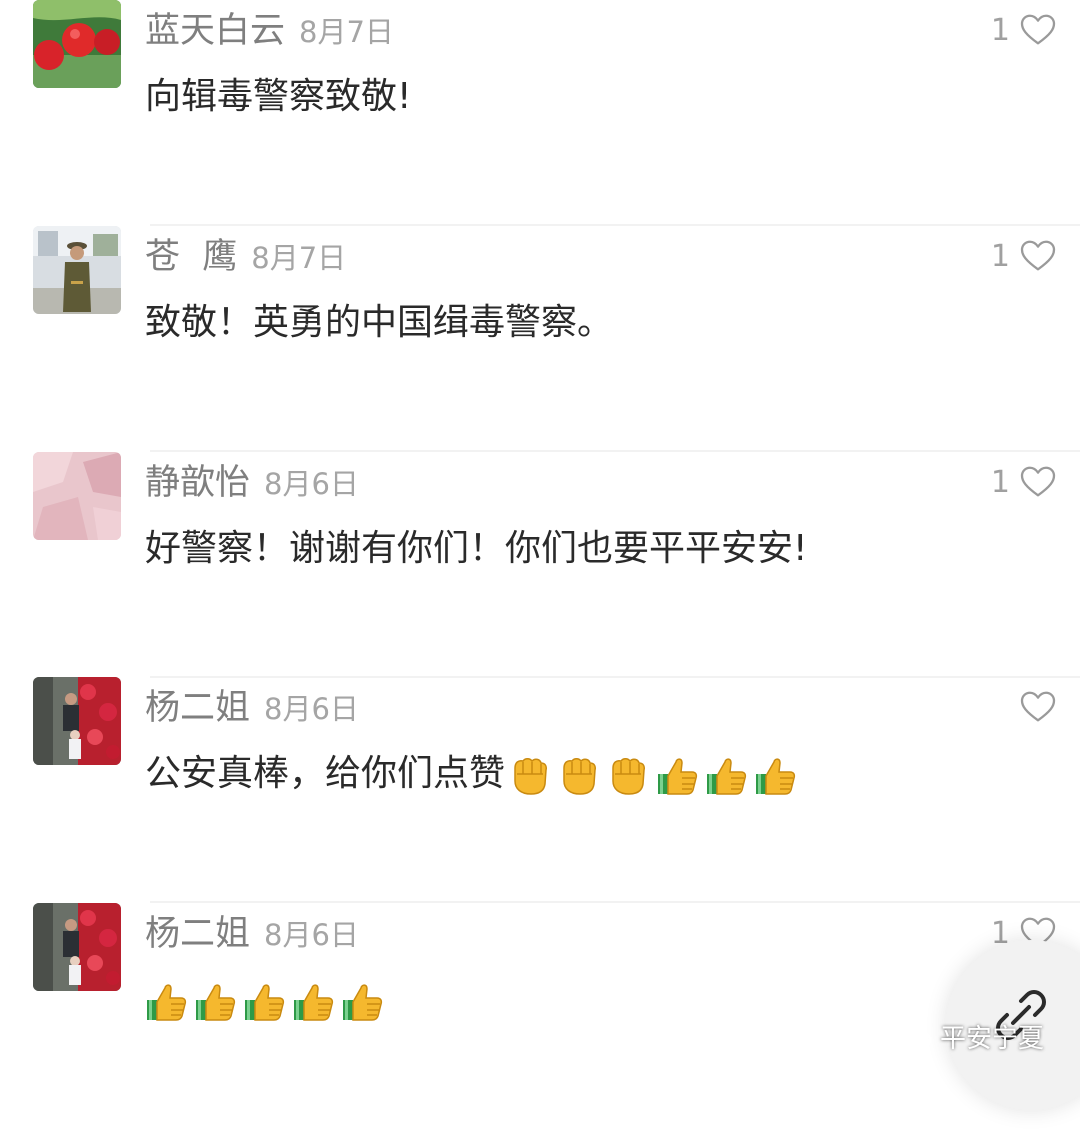 The height and width of the screenshot is (1129, 1080). I want to click on watermark: 平安宁夏, so click(968, 1036).